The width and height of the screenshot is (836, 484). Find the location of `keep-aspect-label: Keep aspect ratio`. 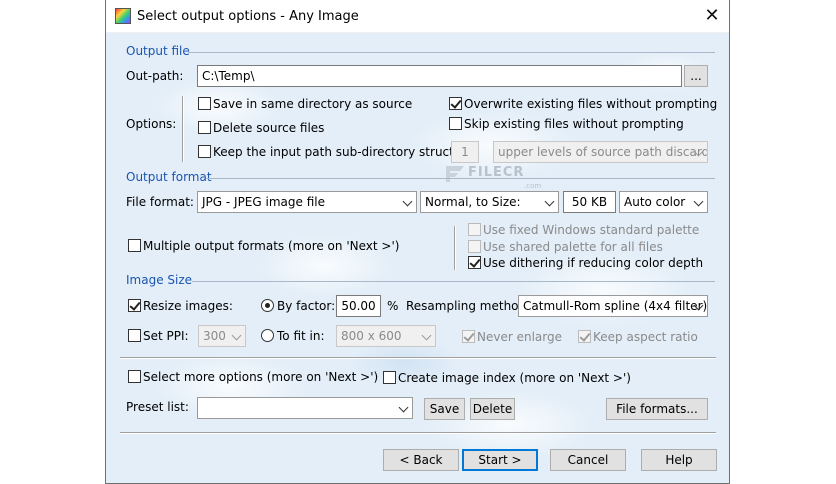

keep-aspect-label: Keep aspect ratio is located at coordinates (645, 337).